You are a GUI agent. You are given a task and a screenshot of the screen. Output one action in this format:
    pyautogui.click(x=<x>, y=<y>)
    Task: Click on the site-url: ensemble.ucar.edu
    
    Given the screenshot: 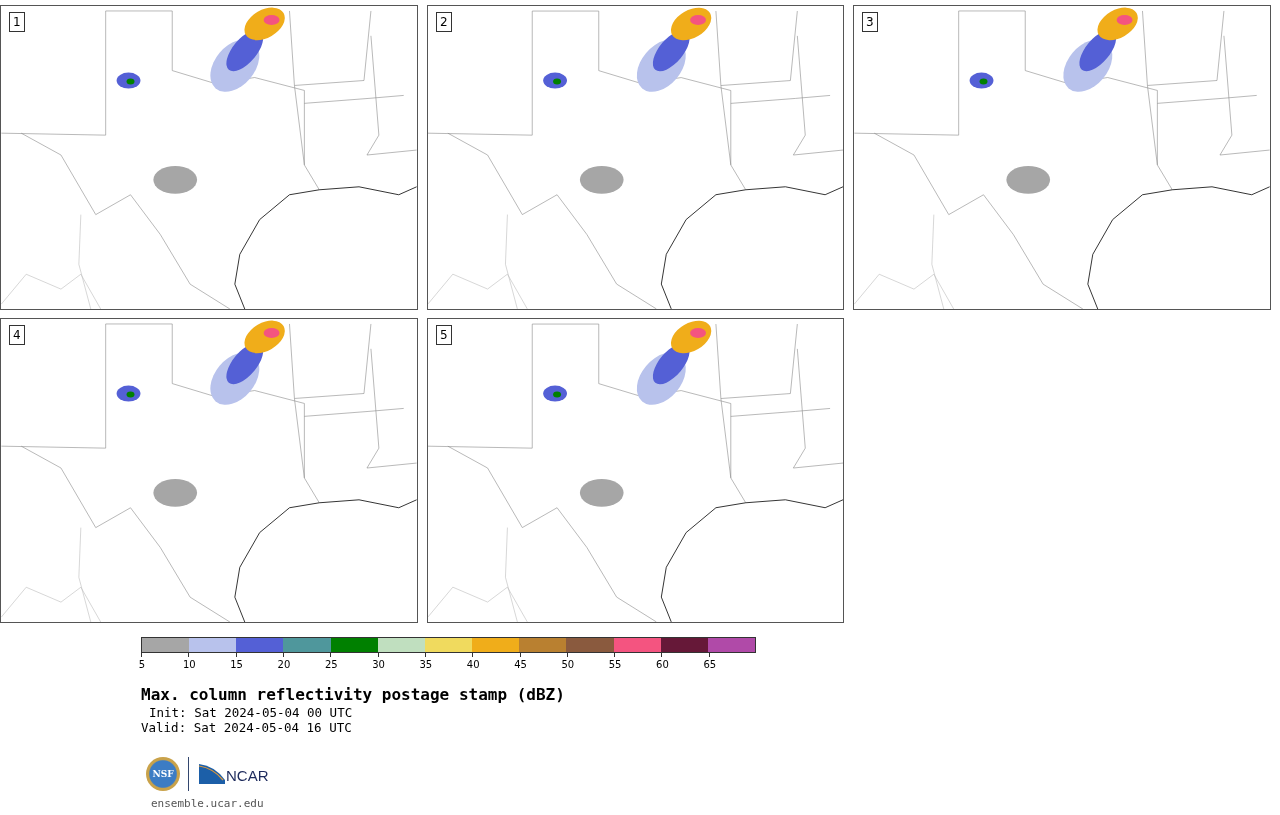 What is the action you would take?
    pyautogui.click(x=208, y=803)
    